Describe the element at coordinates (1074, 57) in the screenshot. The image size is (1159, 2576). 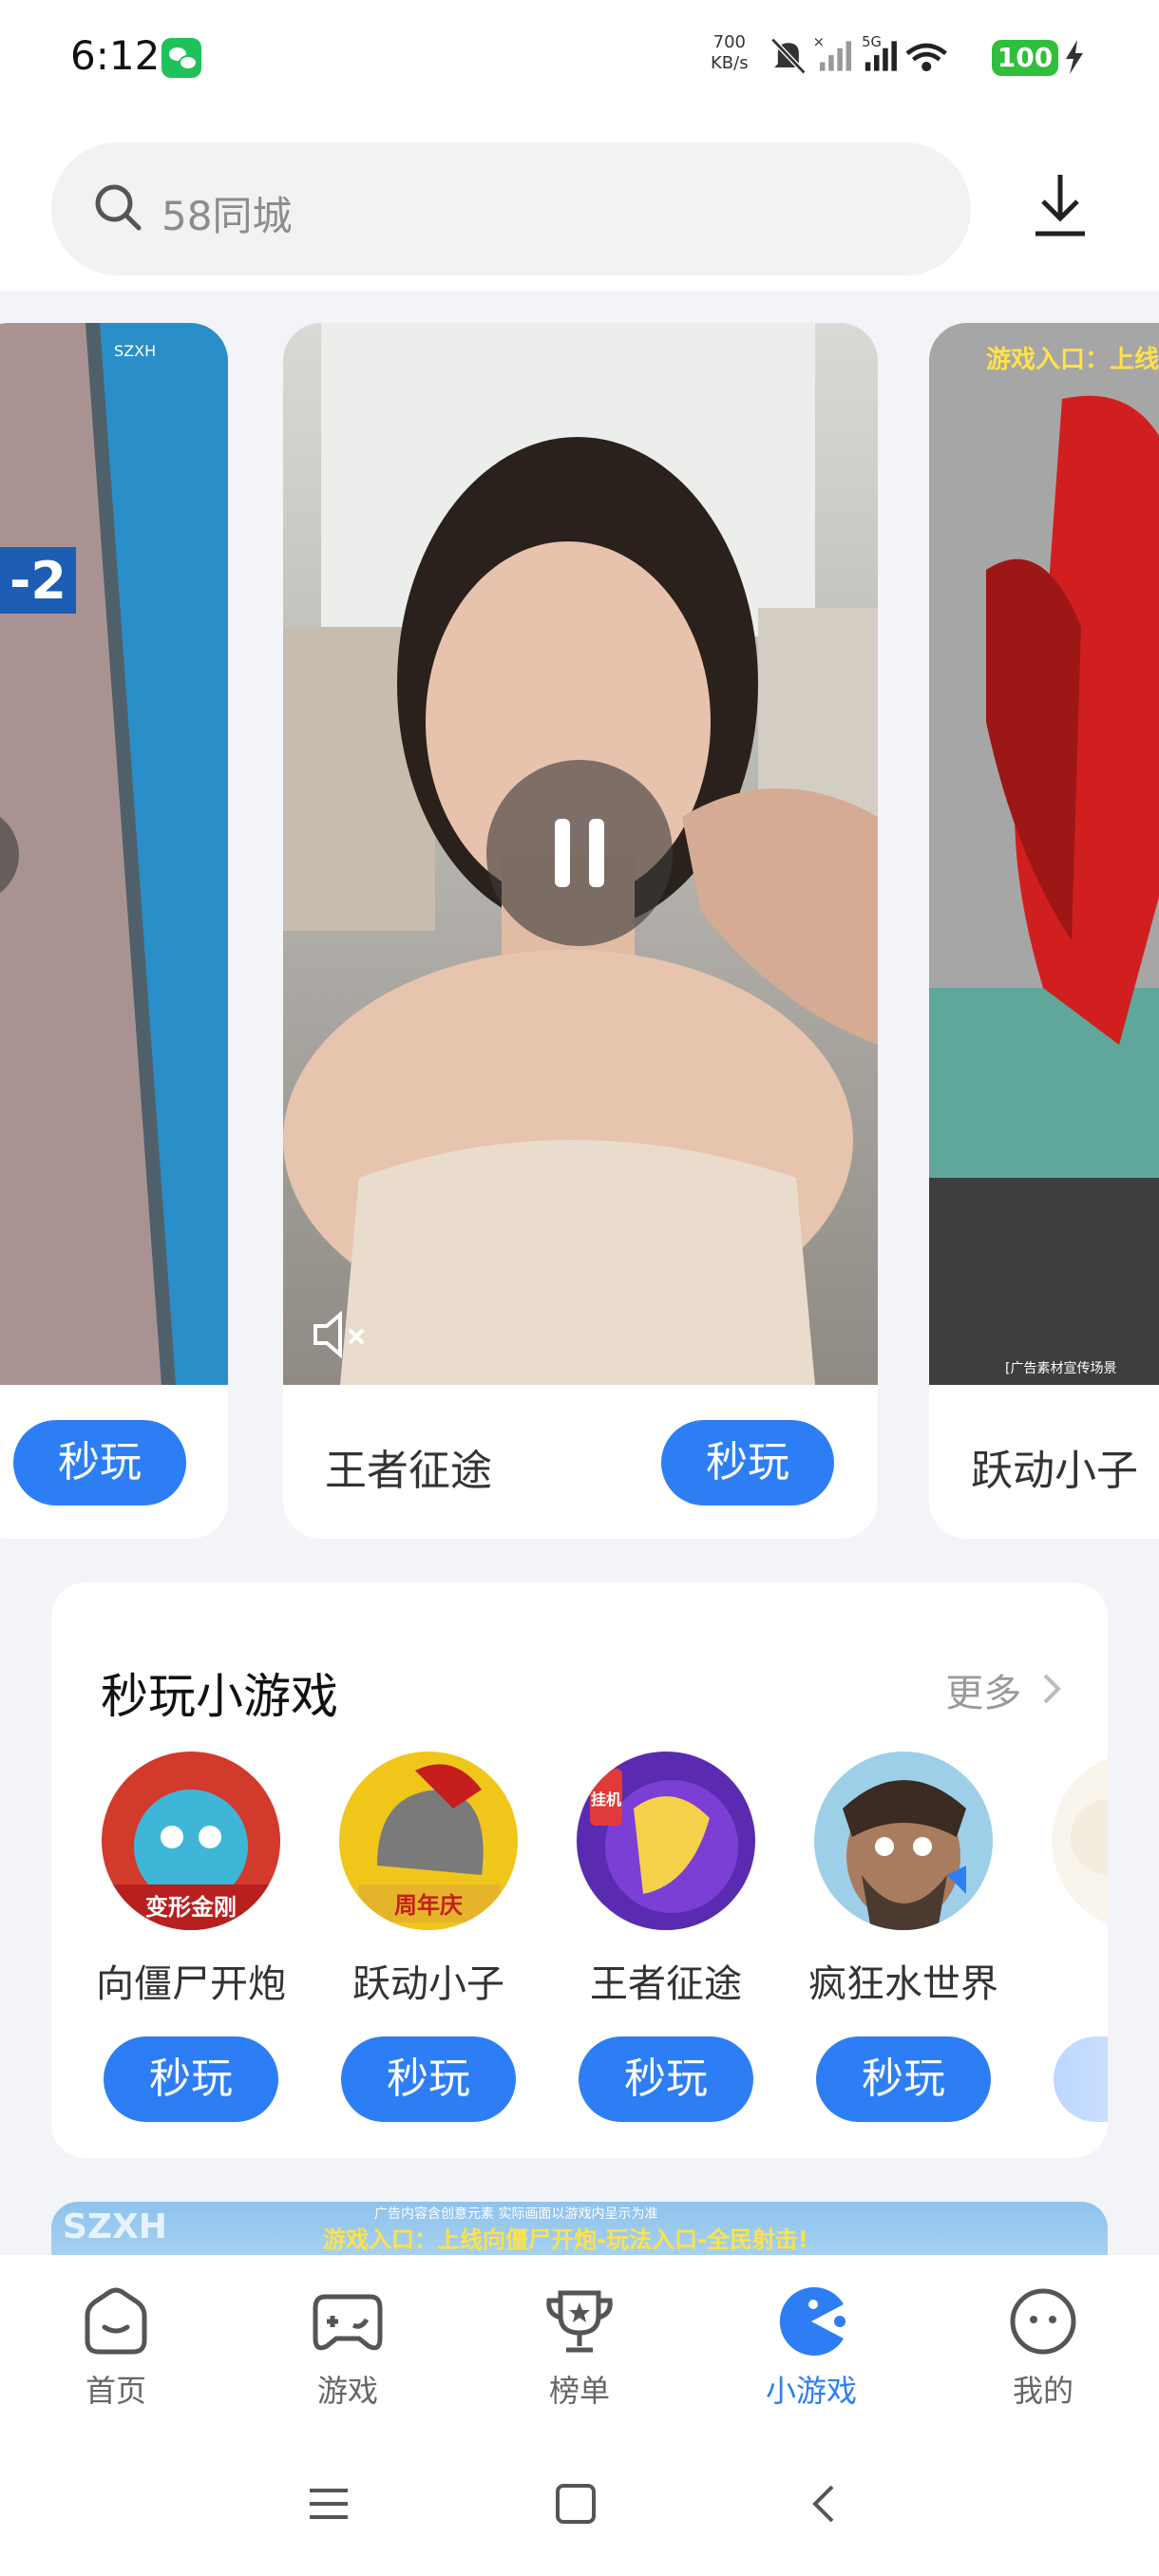
I see `charging-icon` at that location.